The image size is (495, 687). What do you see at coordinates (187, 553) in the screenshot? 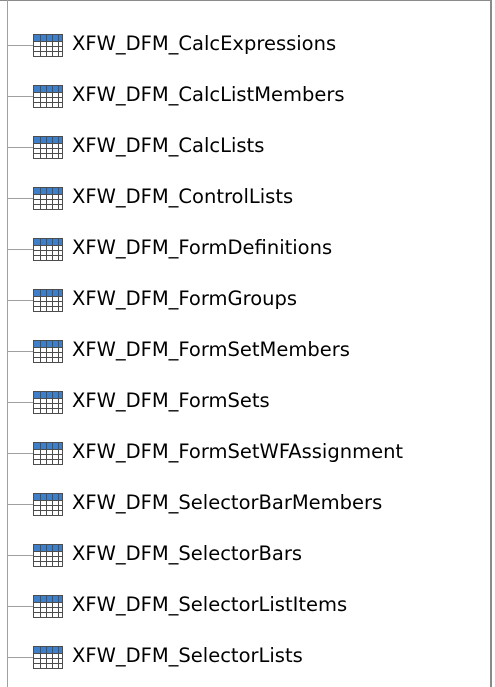
I see `tree-item-label: XFW_DFM_SelectorBars` at bounding box center [187, 553].